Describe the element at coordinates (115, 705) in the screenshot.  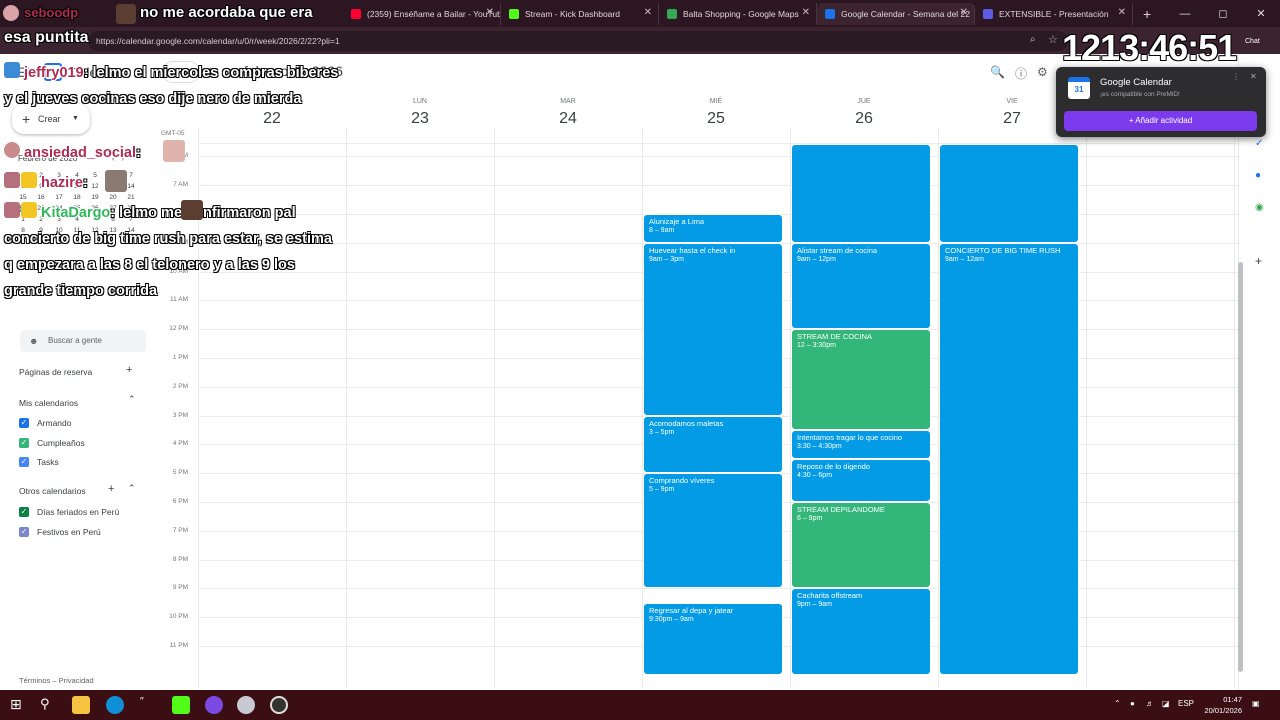
I see `edge-icon` at that location.